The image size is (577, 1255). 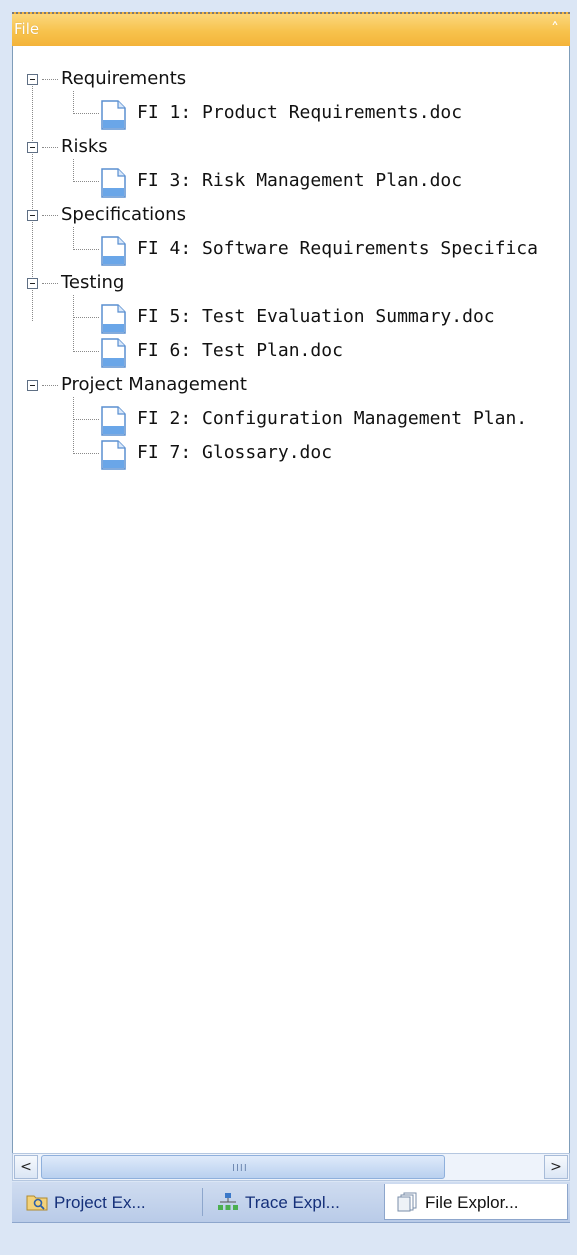 I want to click on trace-explorer-icon, so click(x=228, y=1201).